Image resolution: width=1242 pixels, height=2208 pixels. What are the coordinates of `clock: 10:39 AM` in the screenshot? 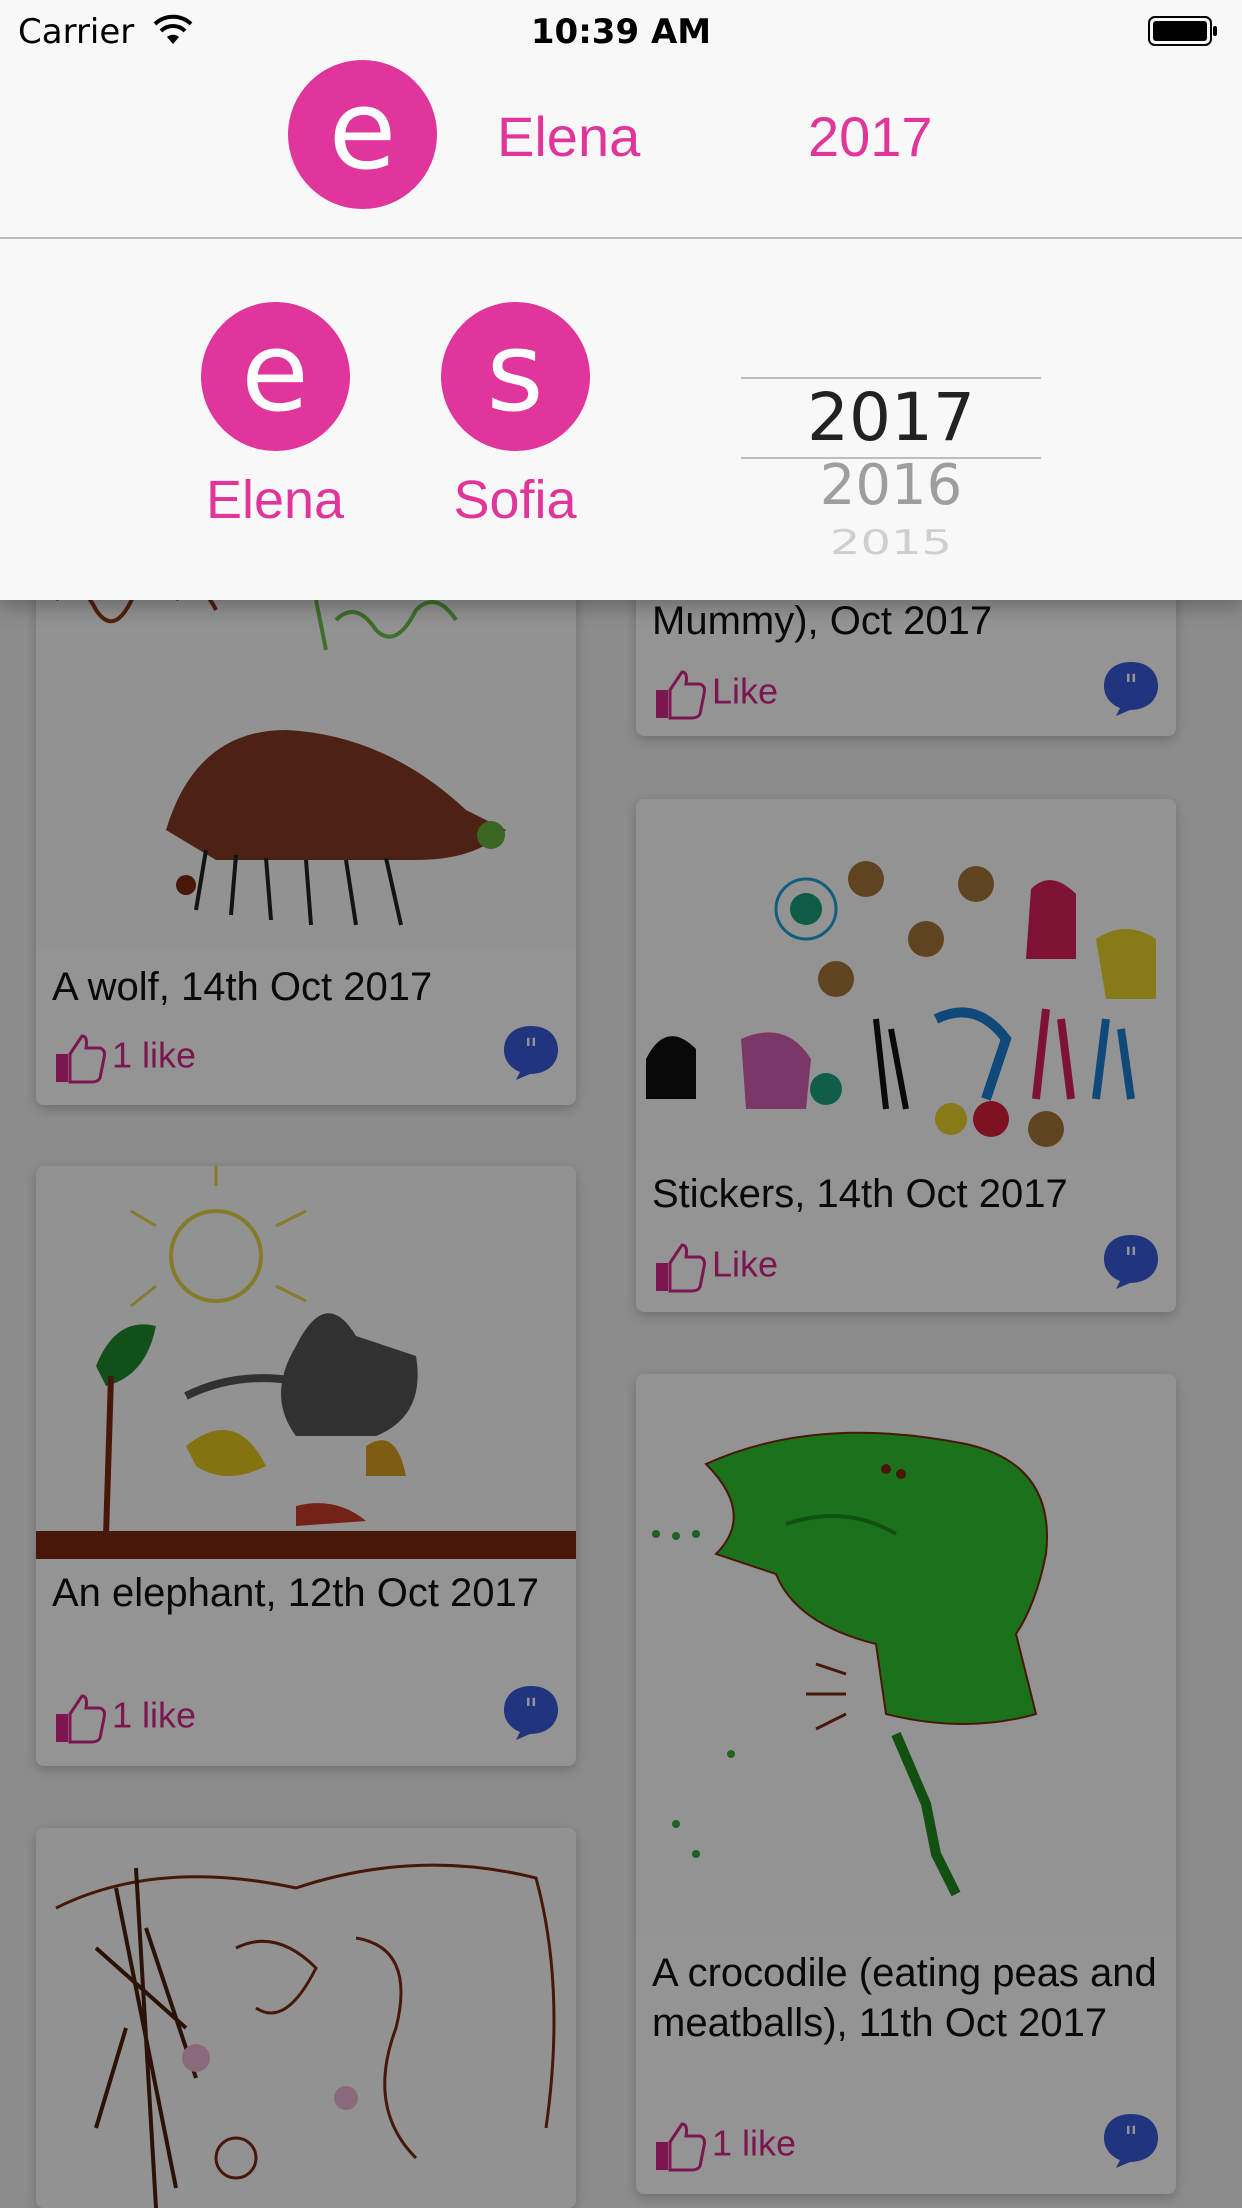 It's located at (621, 32).